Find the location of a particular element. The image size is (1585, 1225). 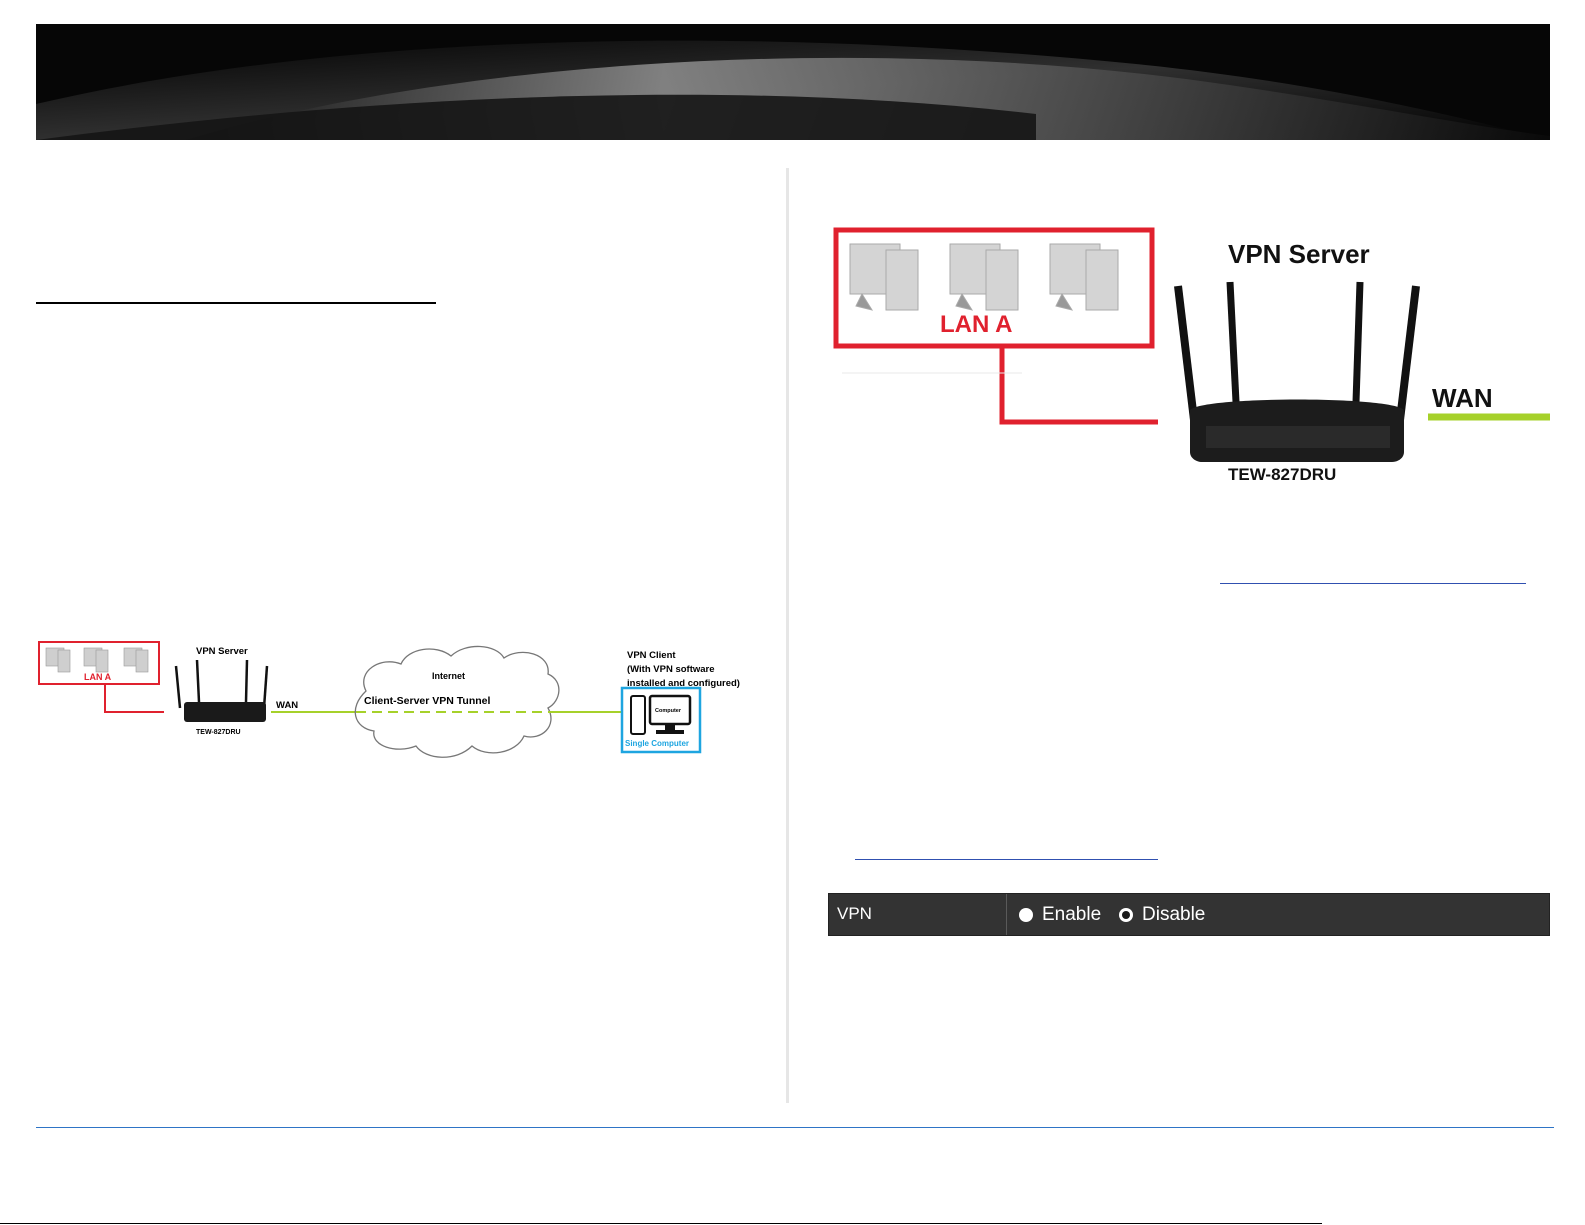

disable-label: Disable is located at coordinates (1174, 914).